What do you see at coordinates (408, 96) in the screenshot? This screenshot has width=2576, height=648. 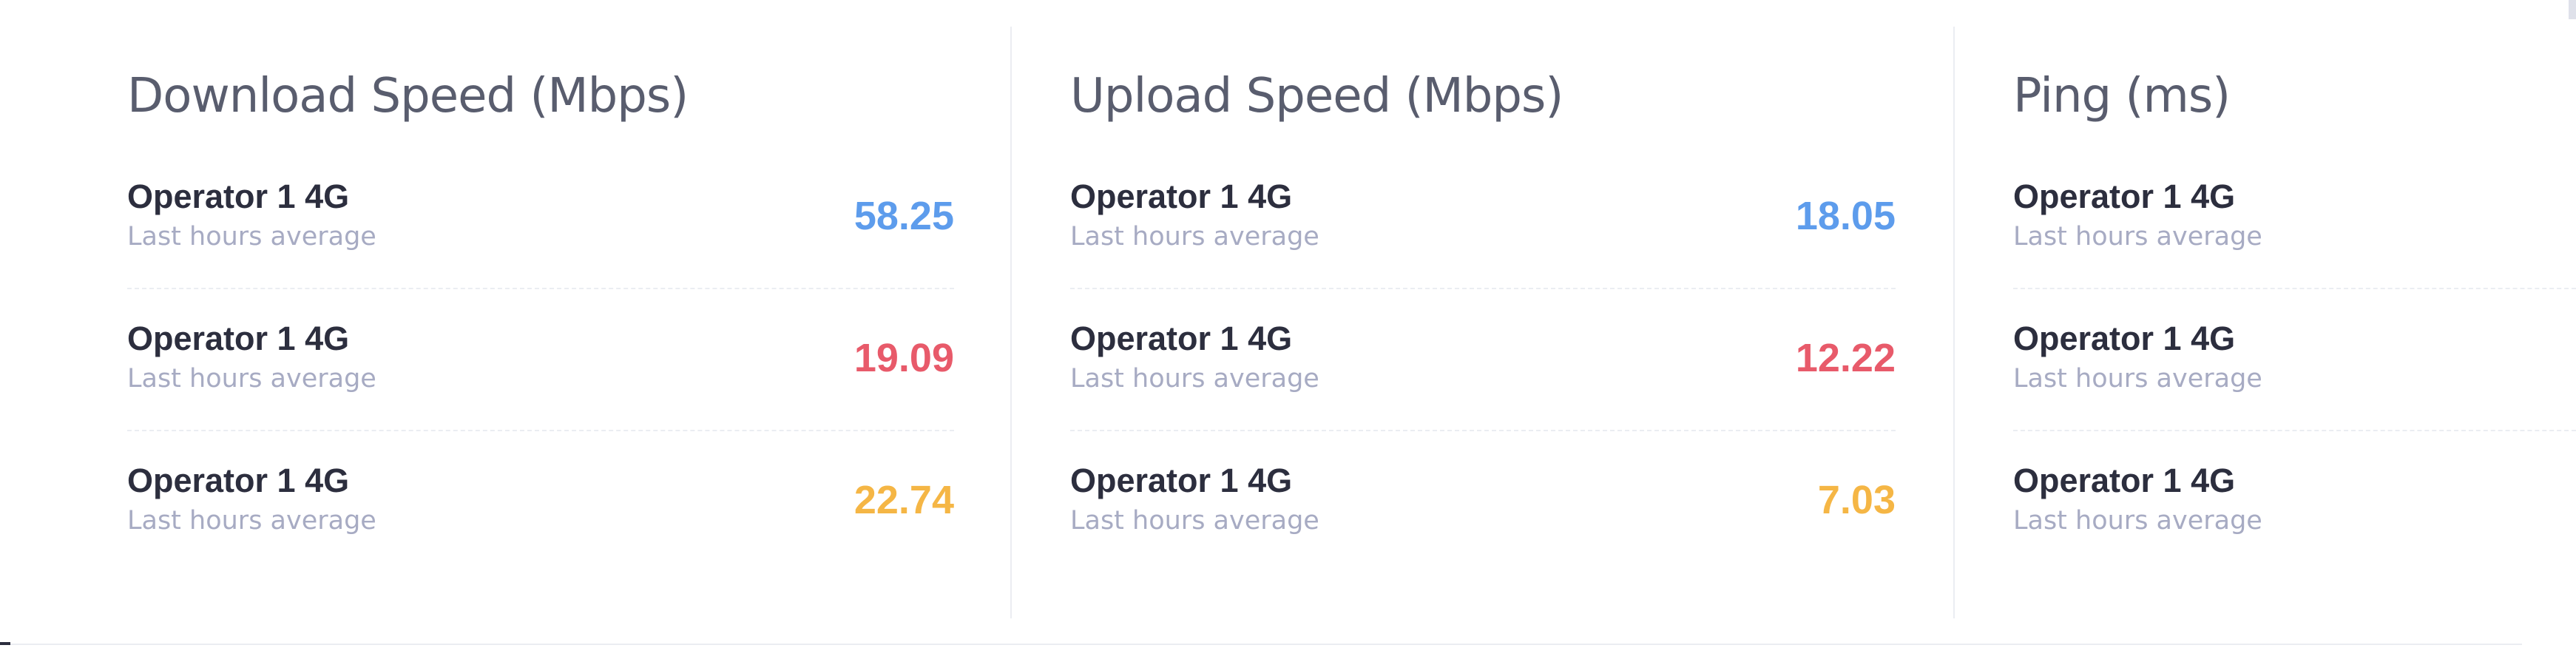 I see `download-speed-title: Download Speed (Mbps)` at bounding box center [408, 96].